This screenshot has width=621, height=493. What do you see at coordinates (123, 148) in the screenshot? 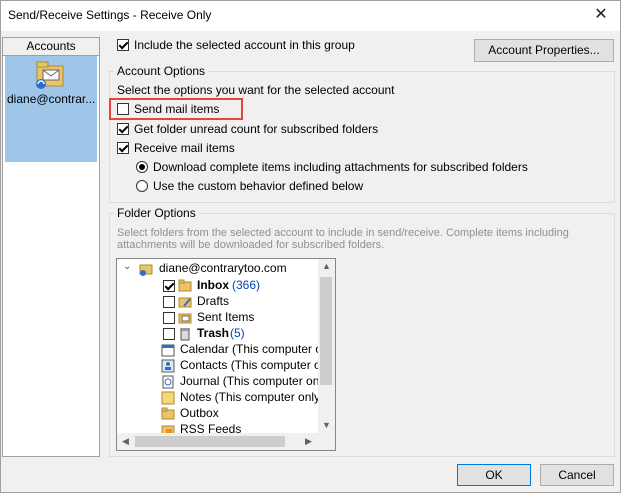
I see `receive-mail-checkbox` at bounding box center [123, 148].